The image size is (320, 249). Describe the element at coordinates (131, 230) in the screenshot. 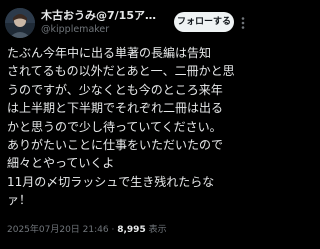

I see `view-count: 8,995` at that location.